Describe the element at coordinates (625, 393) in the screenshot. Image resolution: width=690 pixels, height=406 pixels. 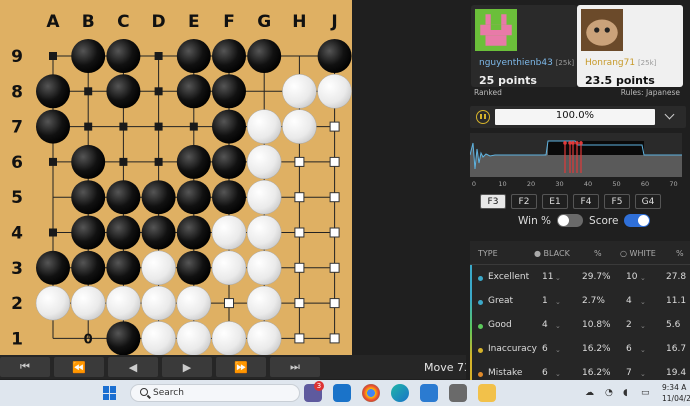
I see `volume-icon: ◖` at that location.